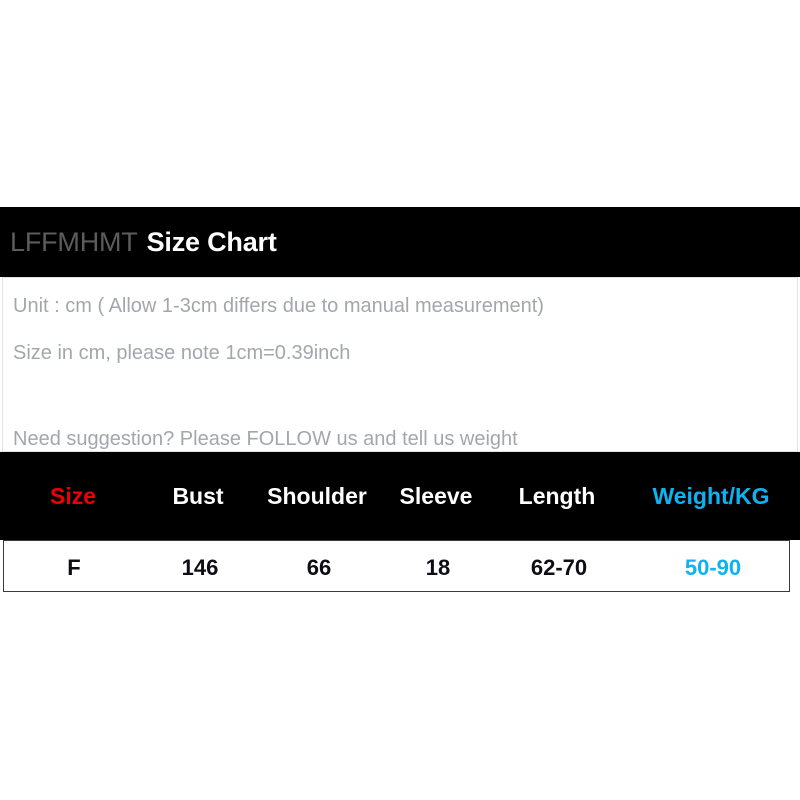  I want to click on table-cell-shoulder: 66, so click(319, 567).